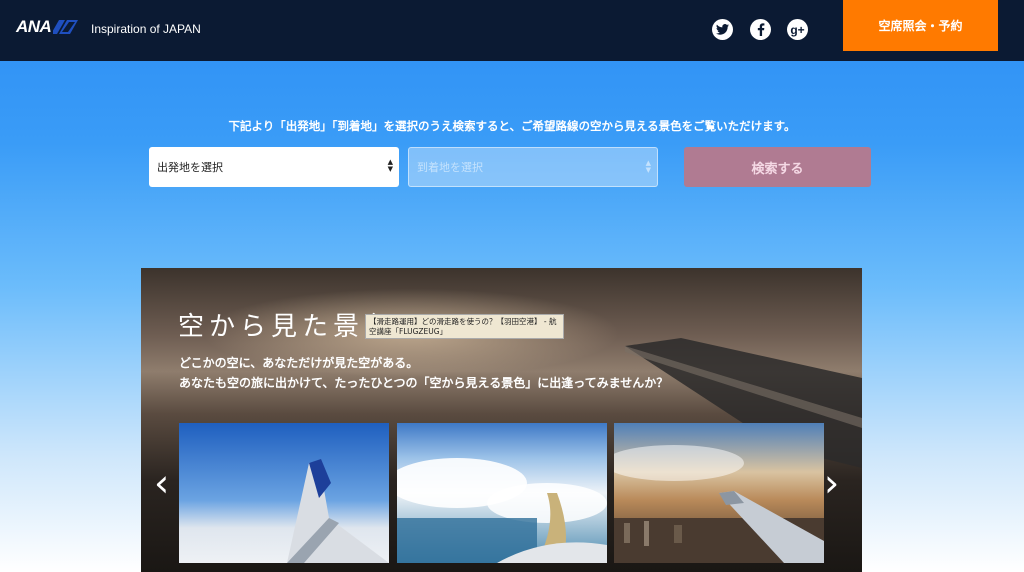 Image resolution: width=1024 pixels, height=572 pixels. I want to click on origin-select: 出発地を選択 ▲ ▼, so click(274, 167).